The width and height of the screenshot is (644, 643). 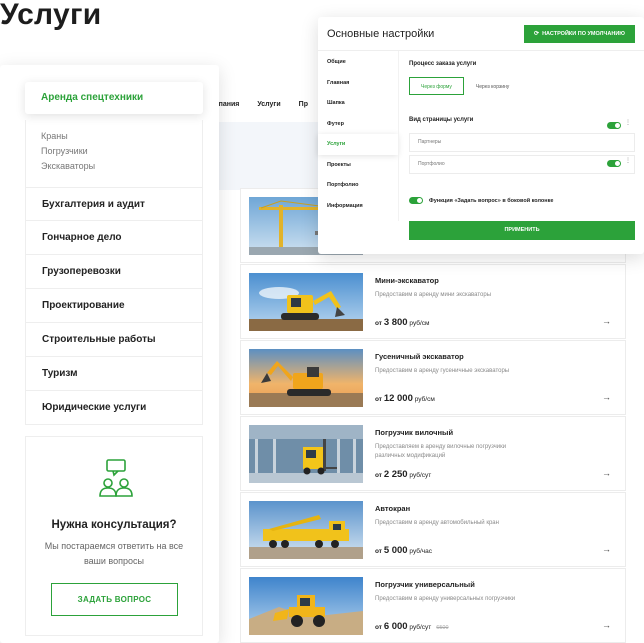 What do you see at coordinates (441, 120) in the screenshot?
I see `page-view-label: Вид страницы услуги` at bounding box center [441, 120].